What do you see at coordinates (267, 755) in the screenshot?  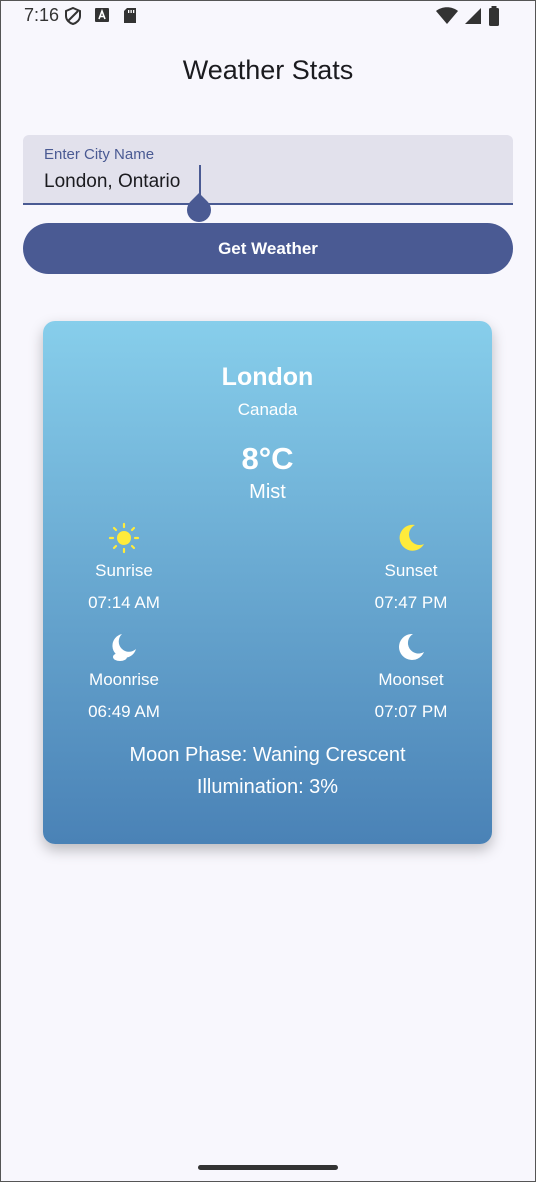 I see `moon-phase: Moon Phase: Waning Crescent` at bounding box center [267, 755].